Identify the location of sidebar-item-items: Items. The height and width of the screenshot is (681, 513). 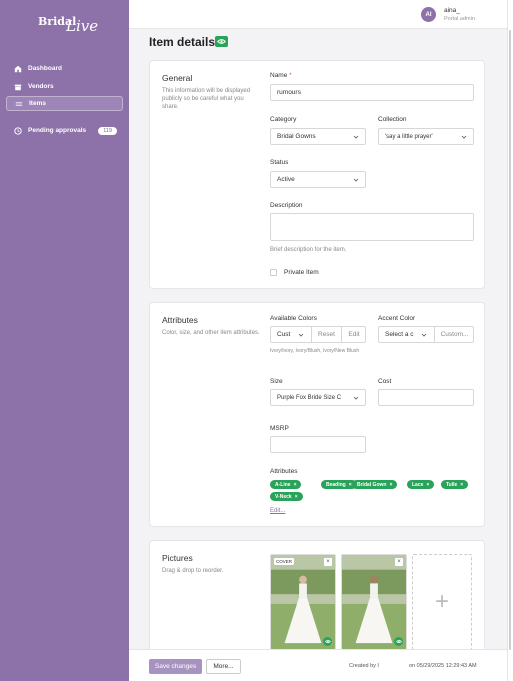
(64, 103).